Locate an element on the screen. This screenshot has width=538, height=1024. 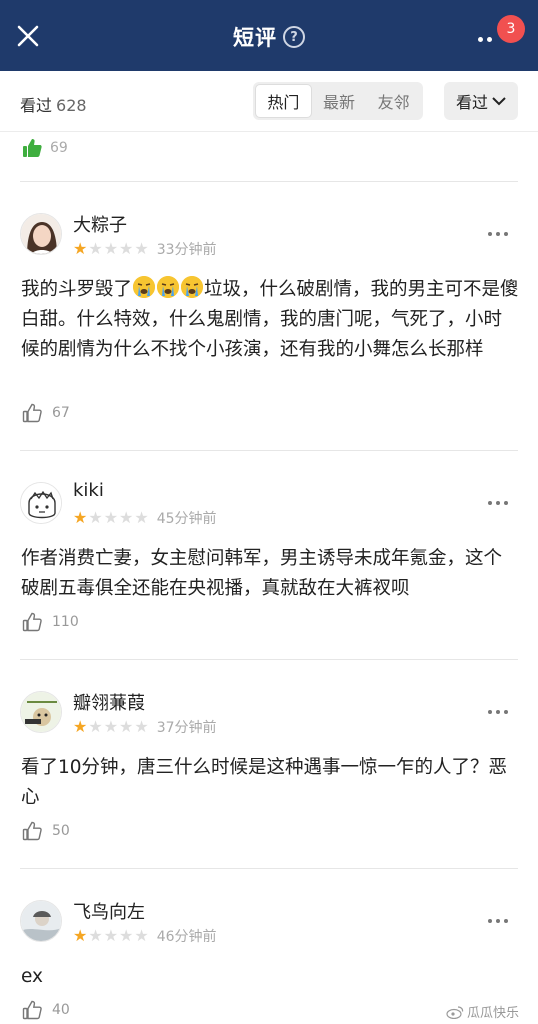
help-icon: ? is located at coordinates (294, 37).